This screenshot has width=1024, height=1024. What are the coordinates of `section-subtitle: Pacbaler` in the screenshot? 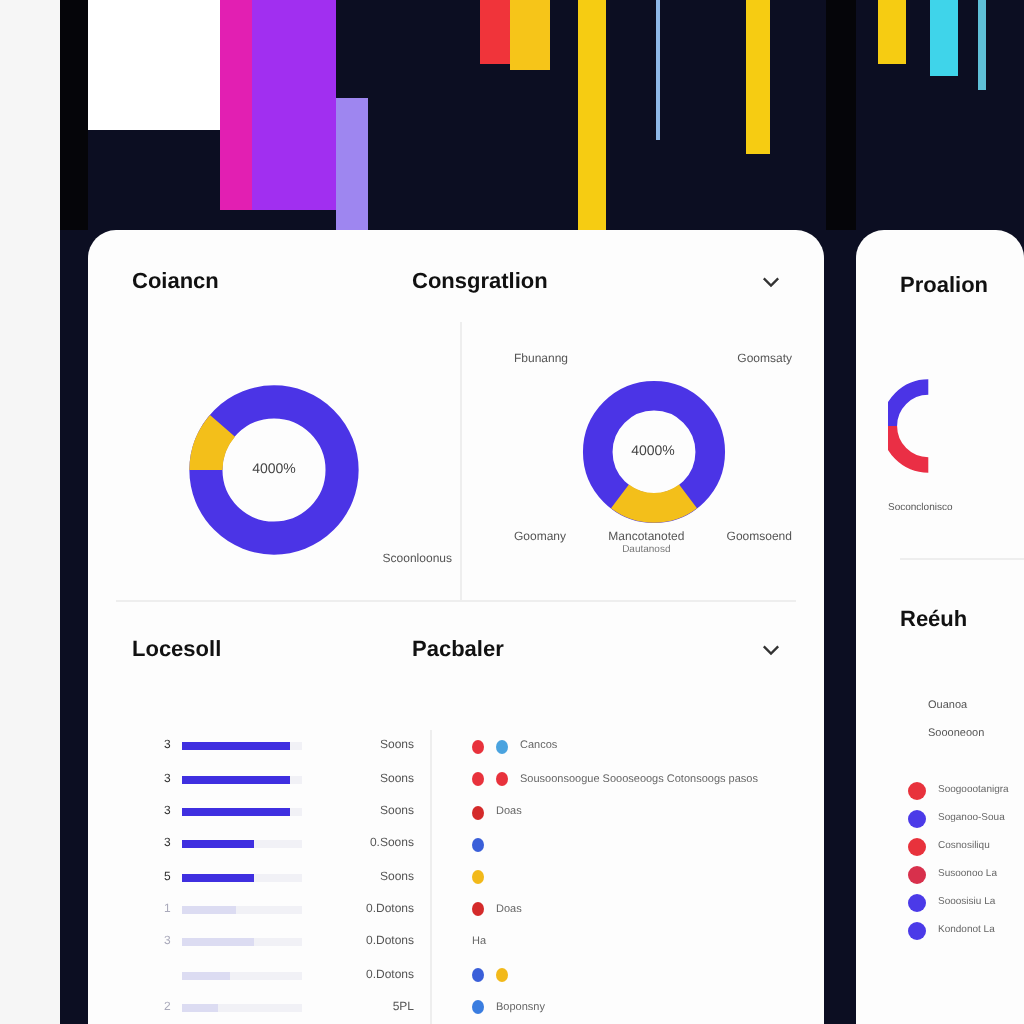 It's located at (459, 650).